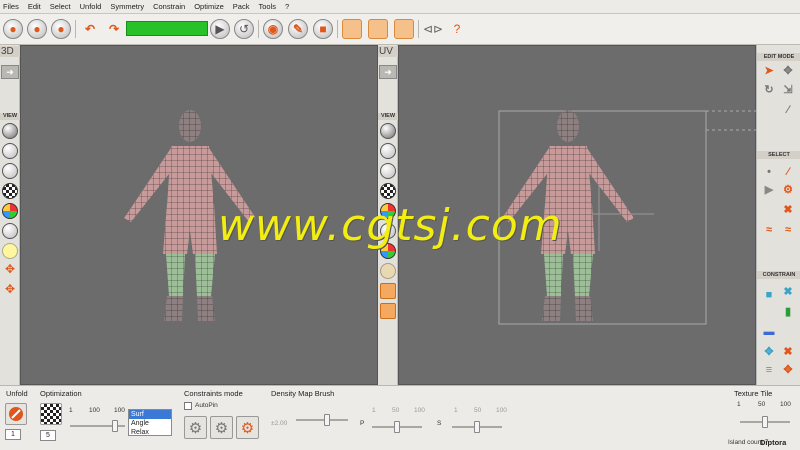 Image resolution: width=800 pixels, height=450 pixels. Describe the element at coordinates (90, 29) in the screenshot. I see `undo-icon: ↶` at that location.